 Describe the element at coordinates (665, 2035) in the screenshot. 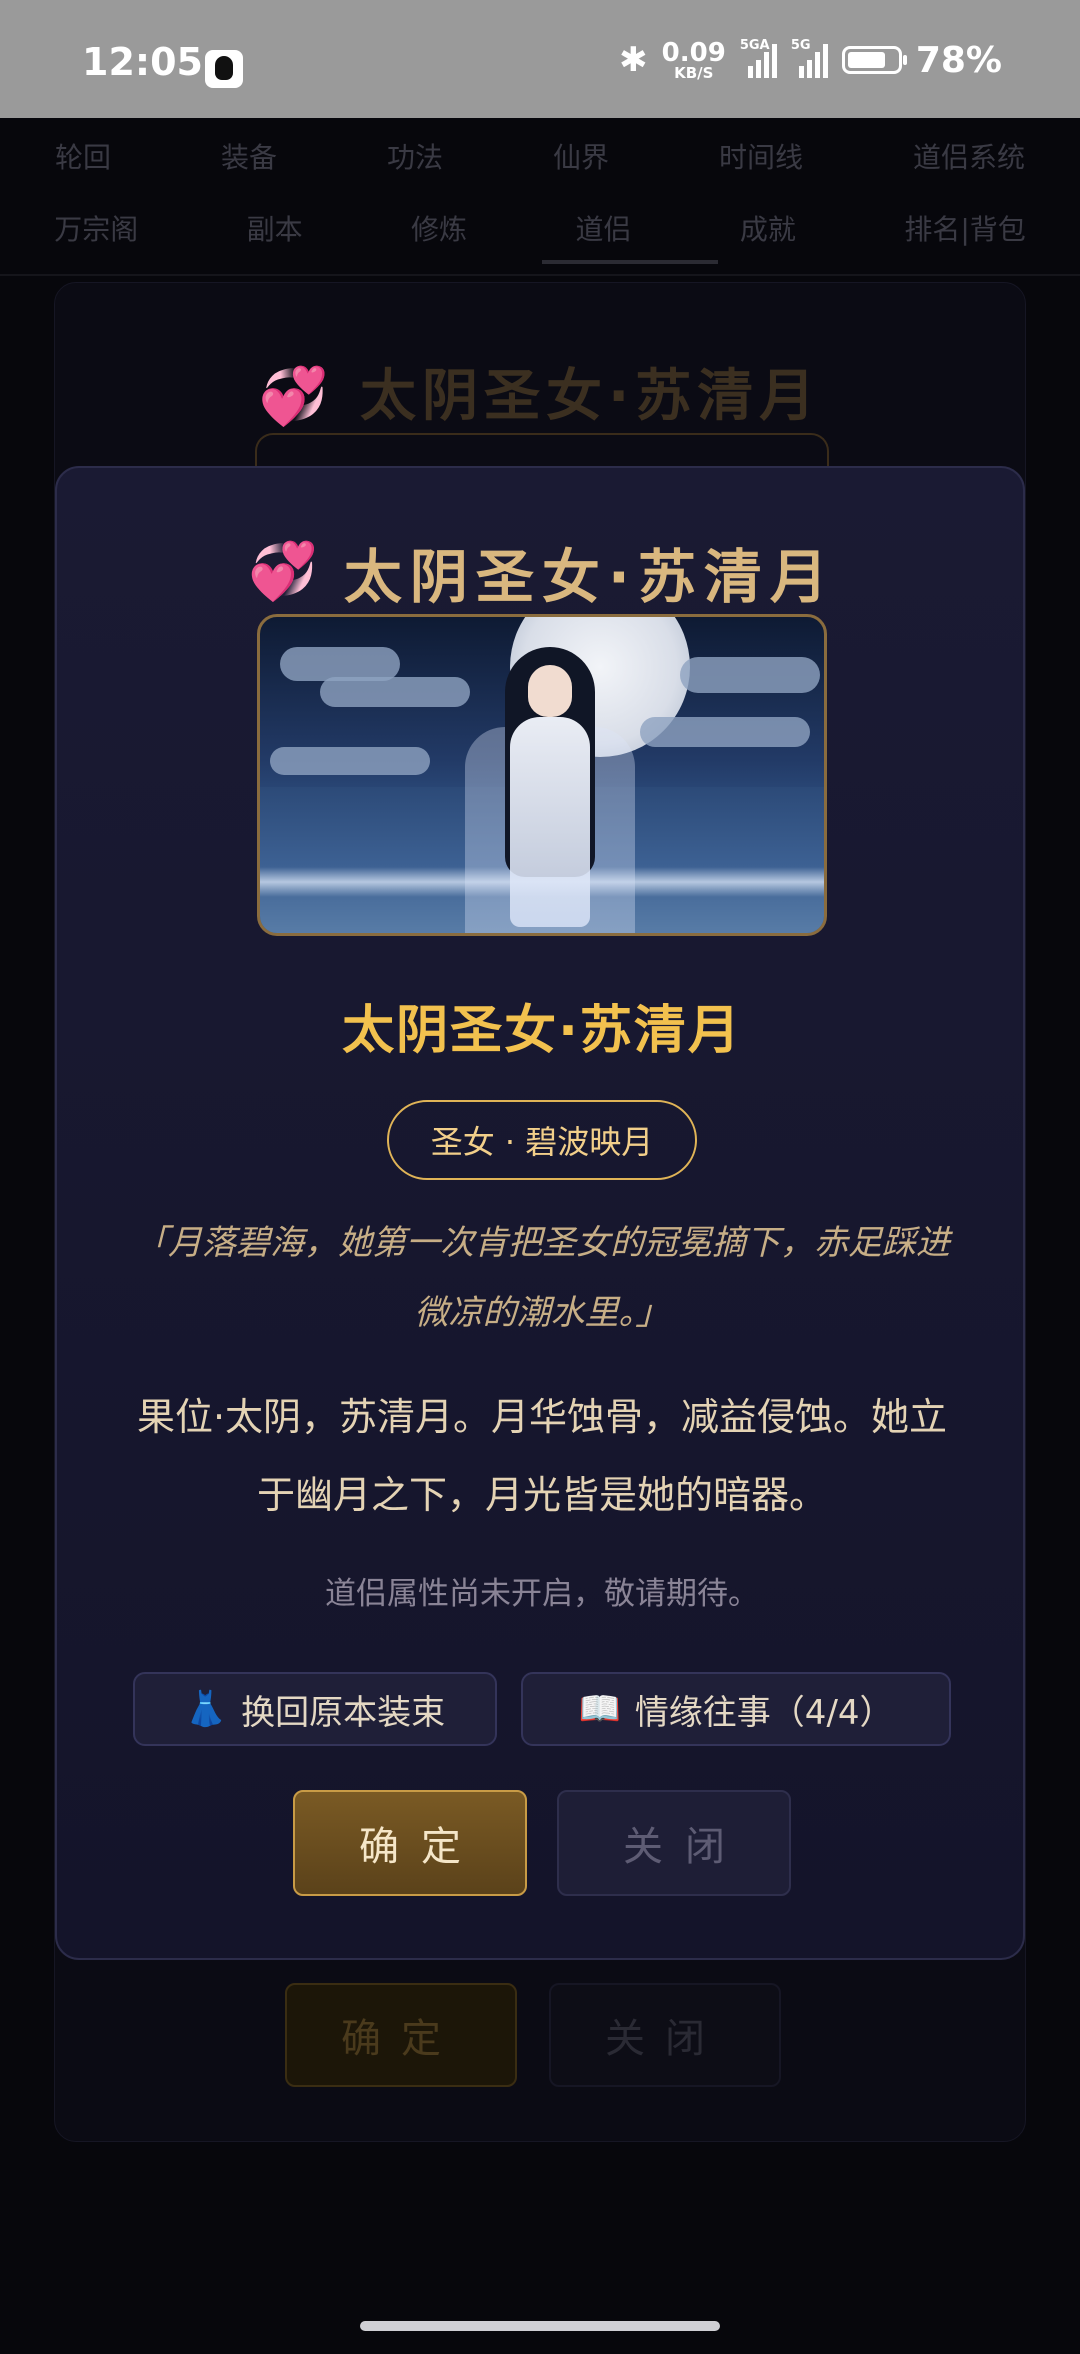

I see `background-close-button: 关闭` at that location.